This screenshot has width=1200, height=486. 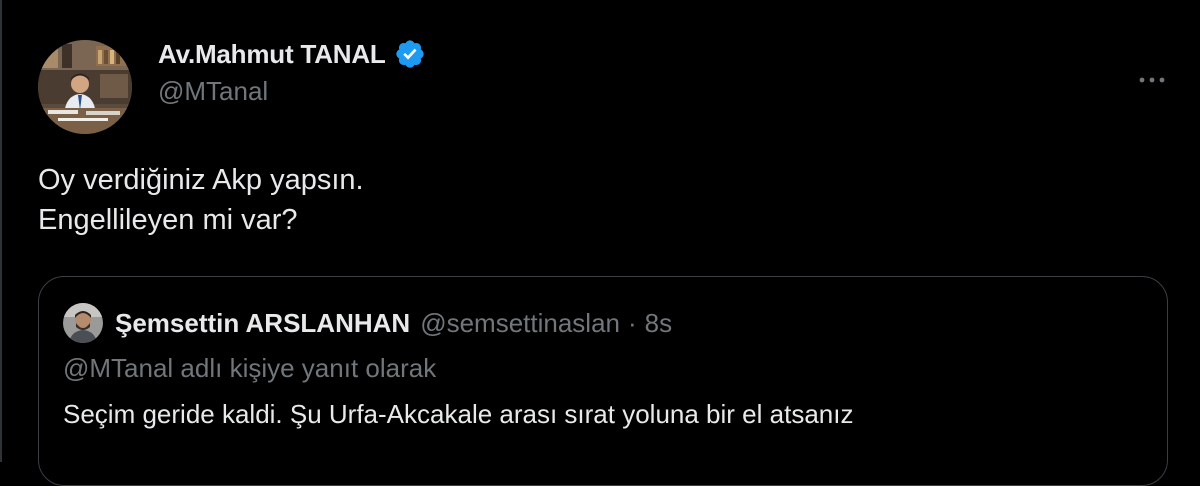 What do you see at coordinates (658, 323) in the screenshot?
I see `quoted-timestamp: 8s` at bounding box center [658, 323].